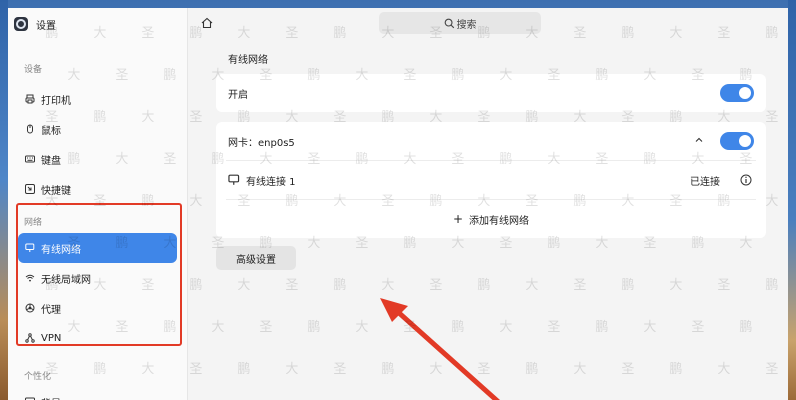  Describe the element at coordinates (56, 101) in the screenshot. I see `sidebar-item-label: 打印机` at that location.